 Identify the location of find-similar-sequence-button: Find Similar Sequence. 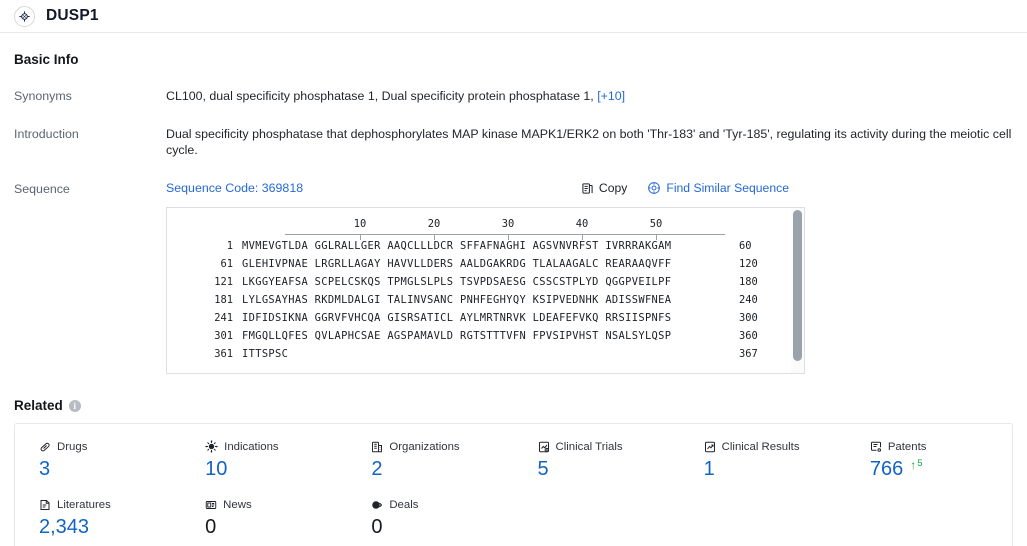
(718, 188).